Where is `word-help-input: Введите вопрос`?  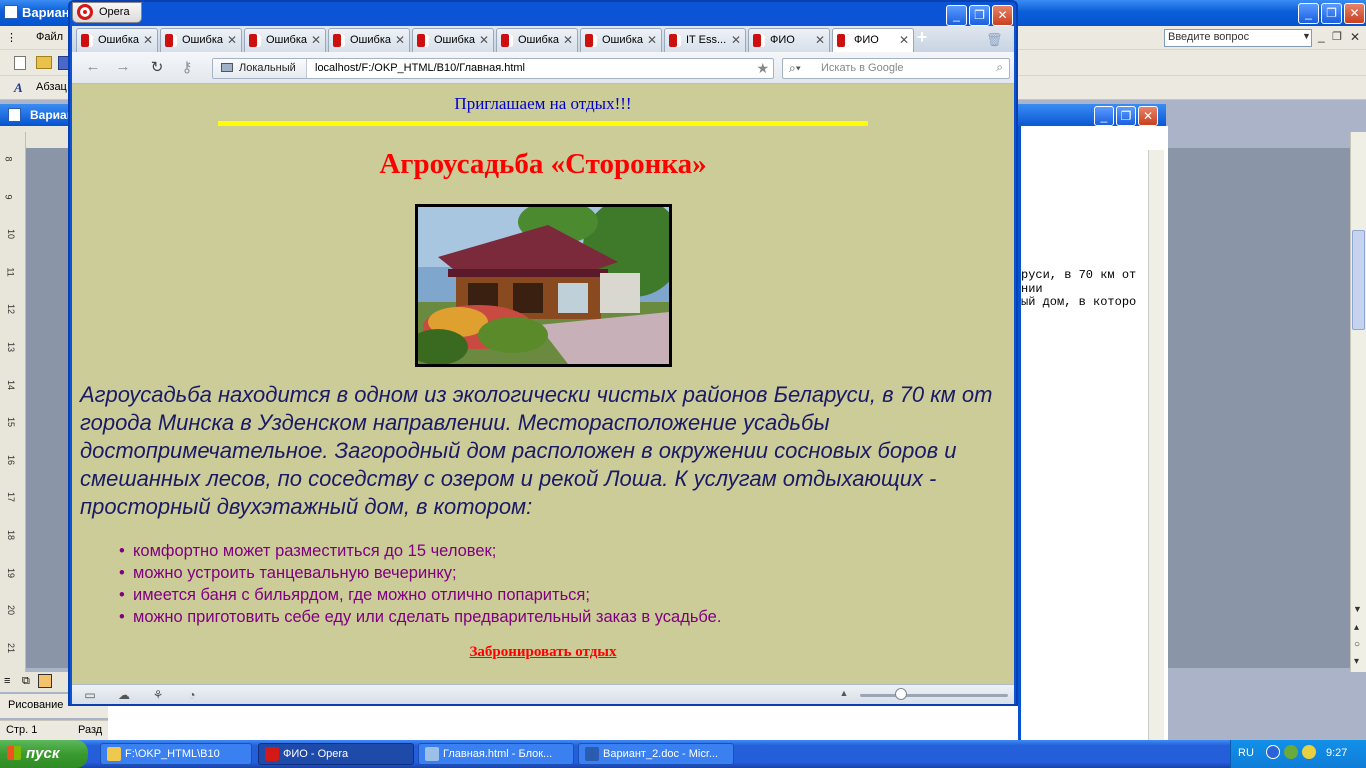
word-help-input: Введите вопрос is located at coordinates (1238, 38).